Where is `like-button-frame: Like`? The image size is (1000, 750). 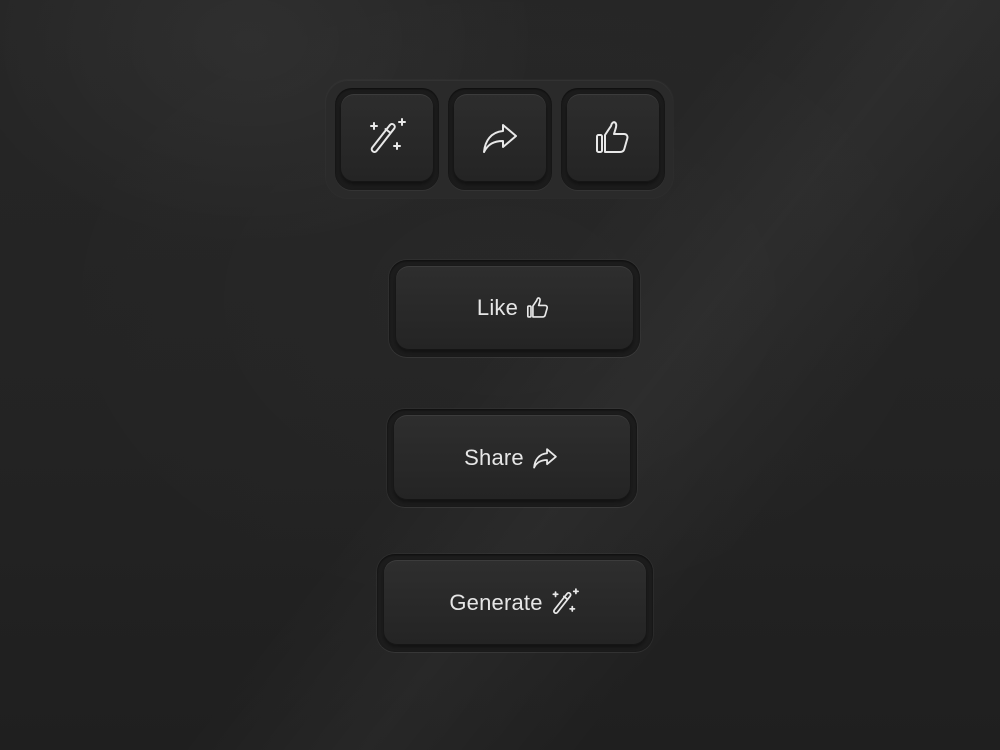
like-button-frame: Like is located at coordinates (514, 308).